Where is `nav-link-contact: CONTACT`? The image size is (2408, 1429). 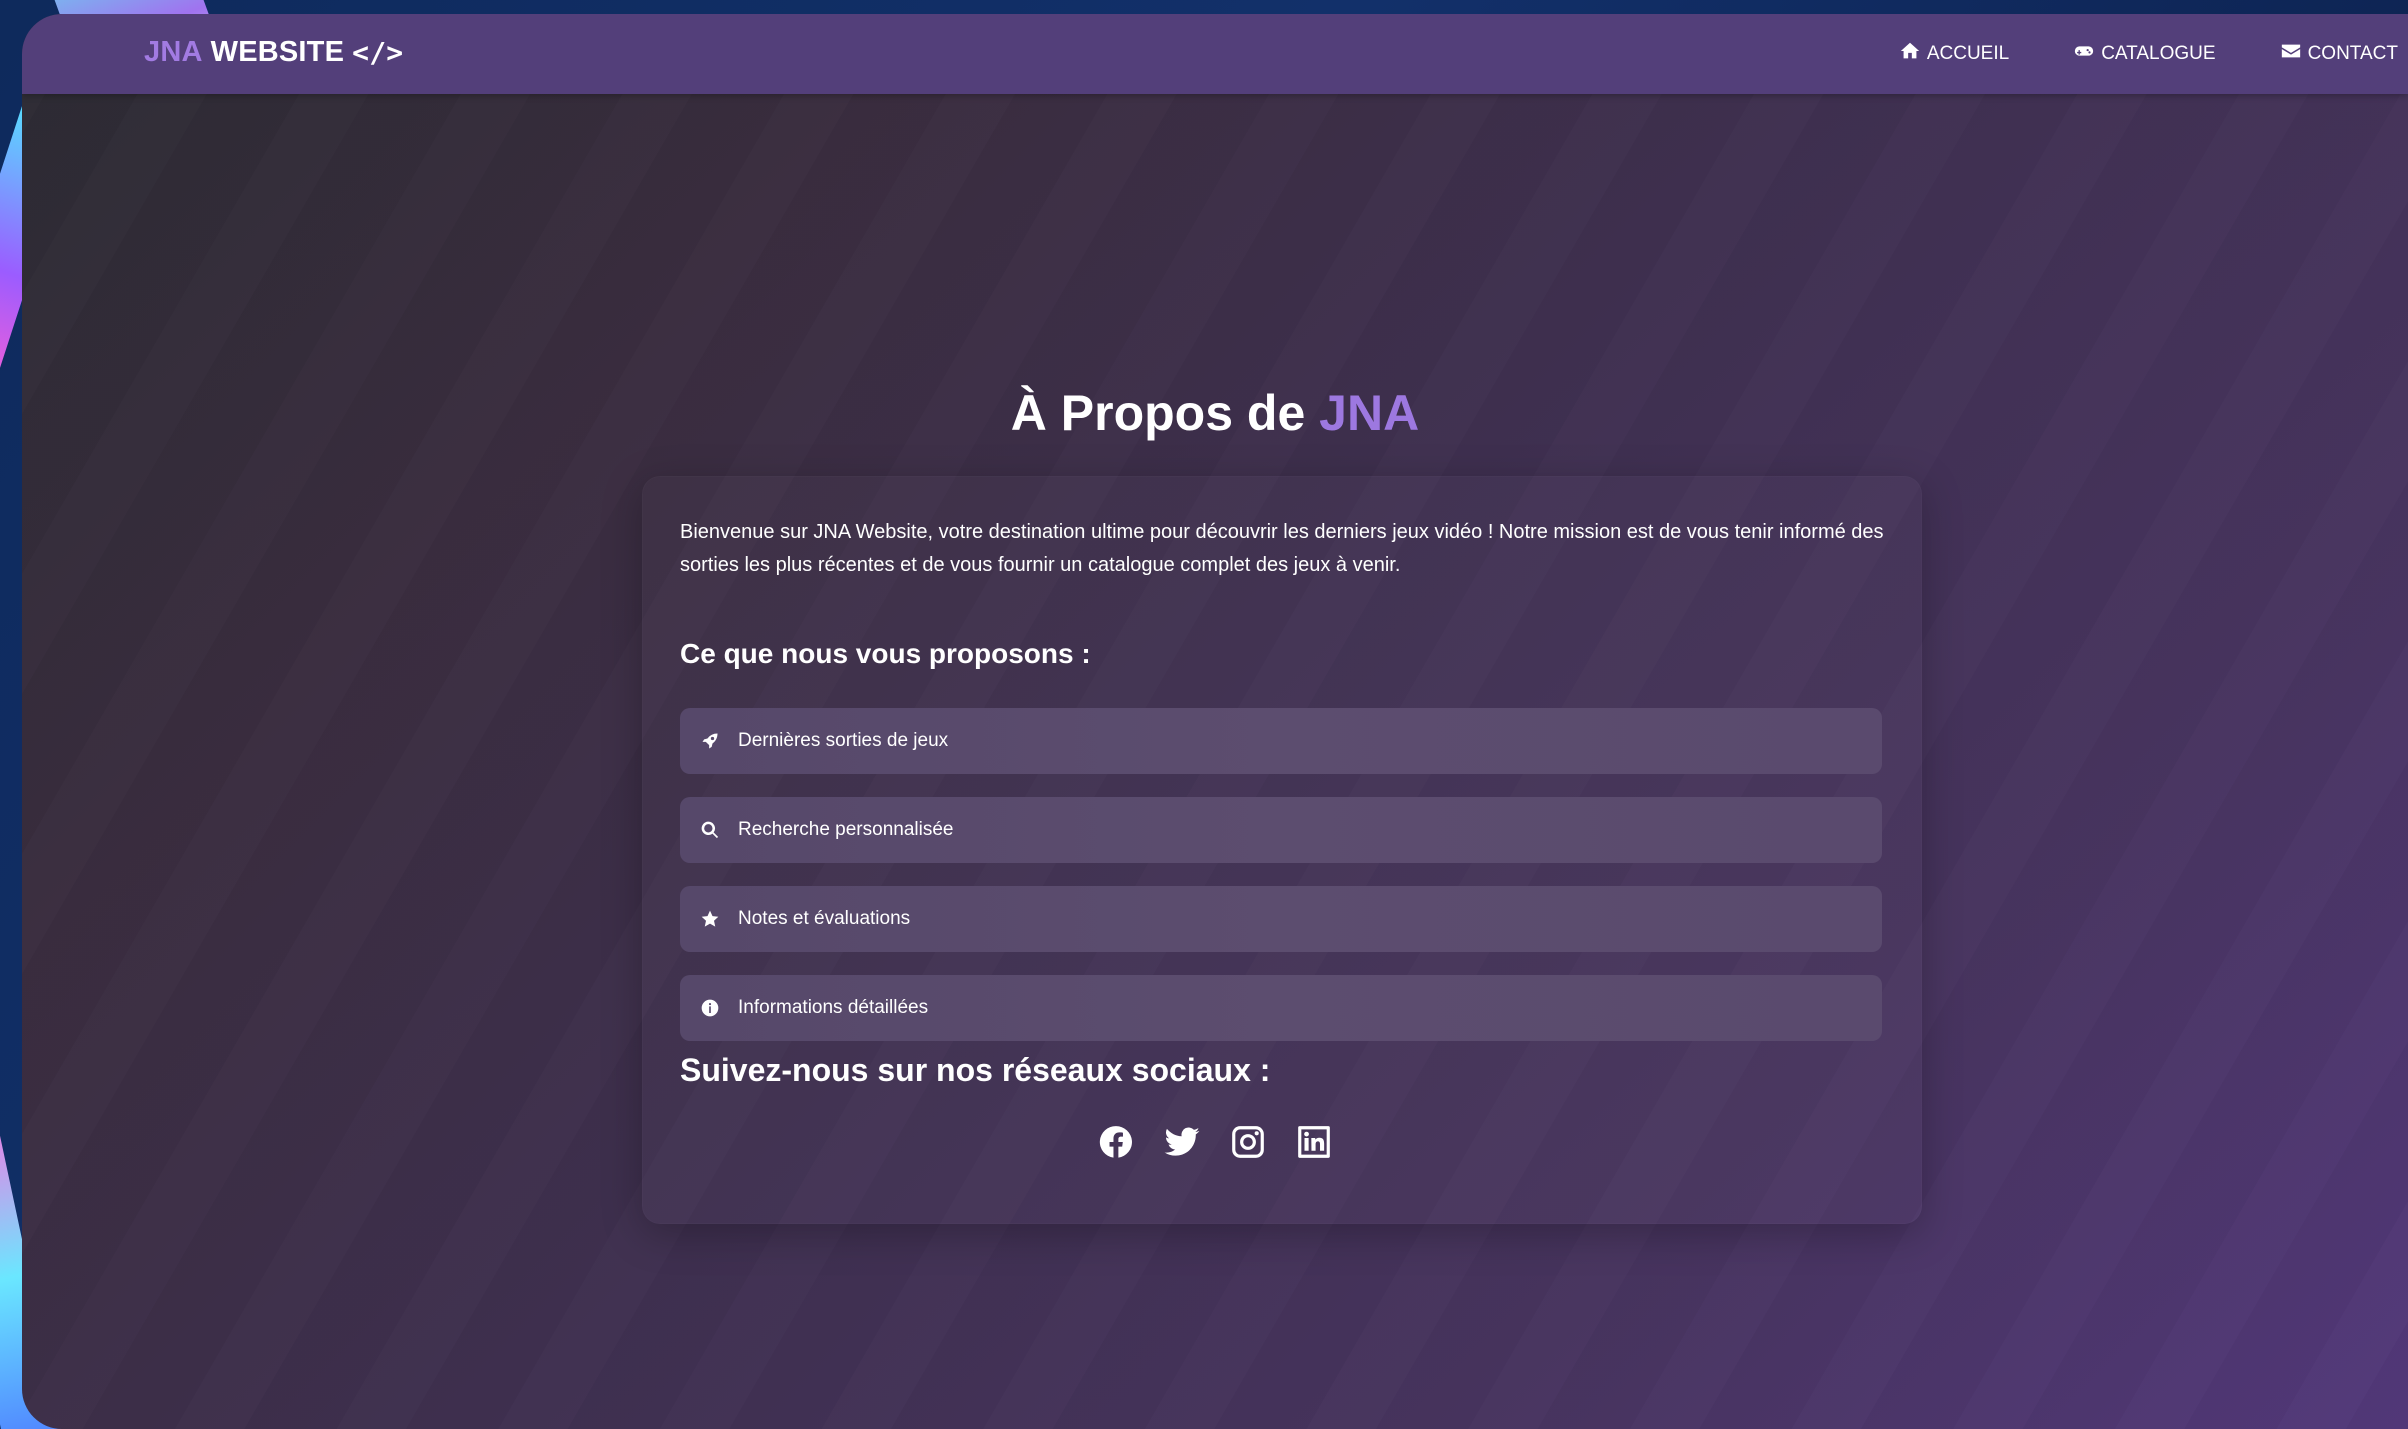 nav-link-contact: CONTACT is located at coordinates (2339, 54).